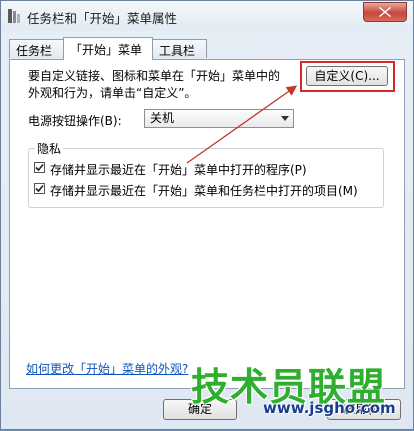 Image resolution: width=414 pixels, height=431 pixels. I want to click on power-button-select: 关机, so click(219, 118).